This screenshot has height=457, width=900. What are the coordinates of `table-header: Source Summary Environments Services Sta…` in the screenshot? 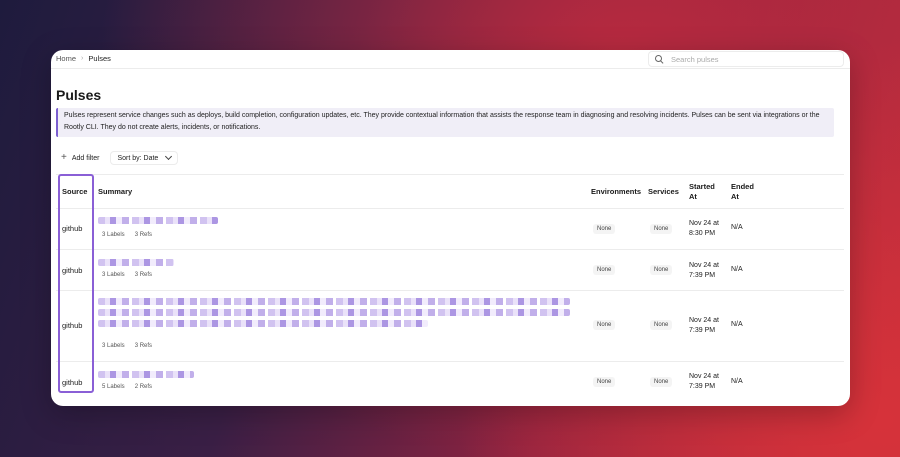 It's located at (450, 191).